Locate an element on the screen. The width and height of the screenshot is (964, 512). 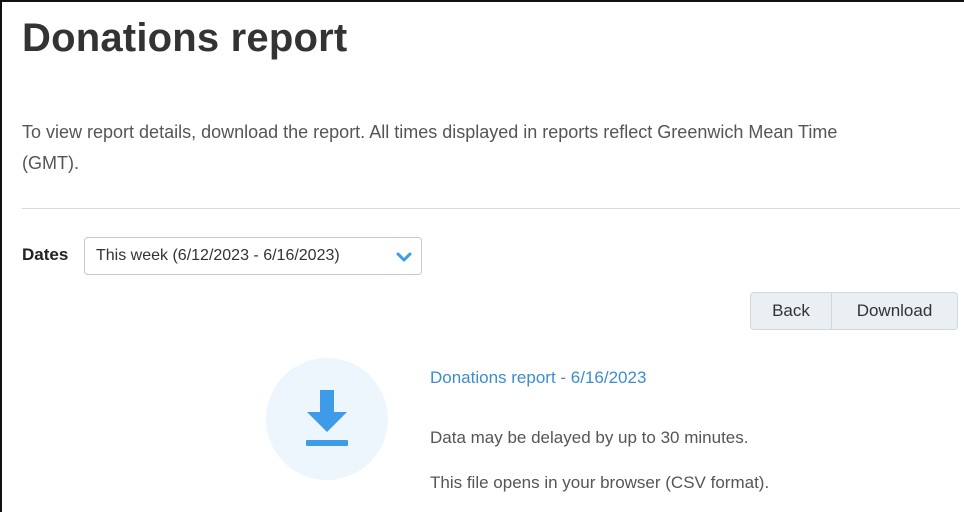
dates-select: This week (6/12/2023 - 6/16/2023) is located at coordinates (253, 256).